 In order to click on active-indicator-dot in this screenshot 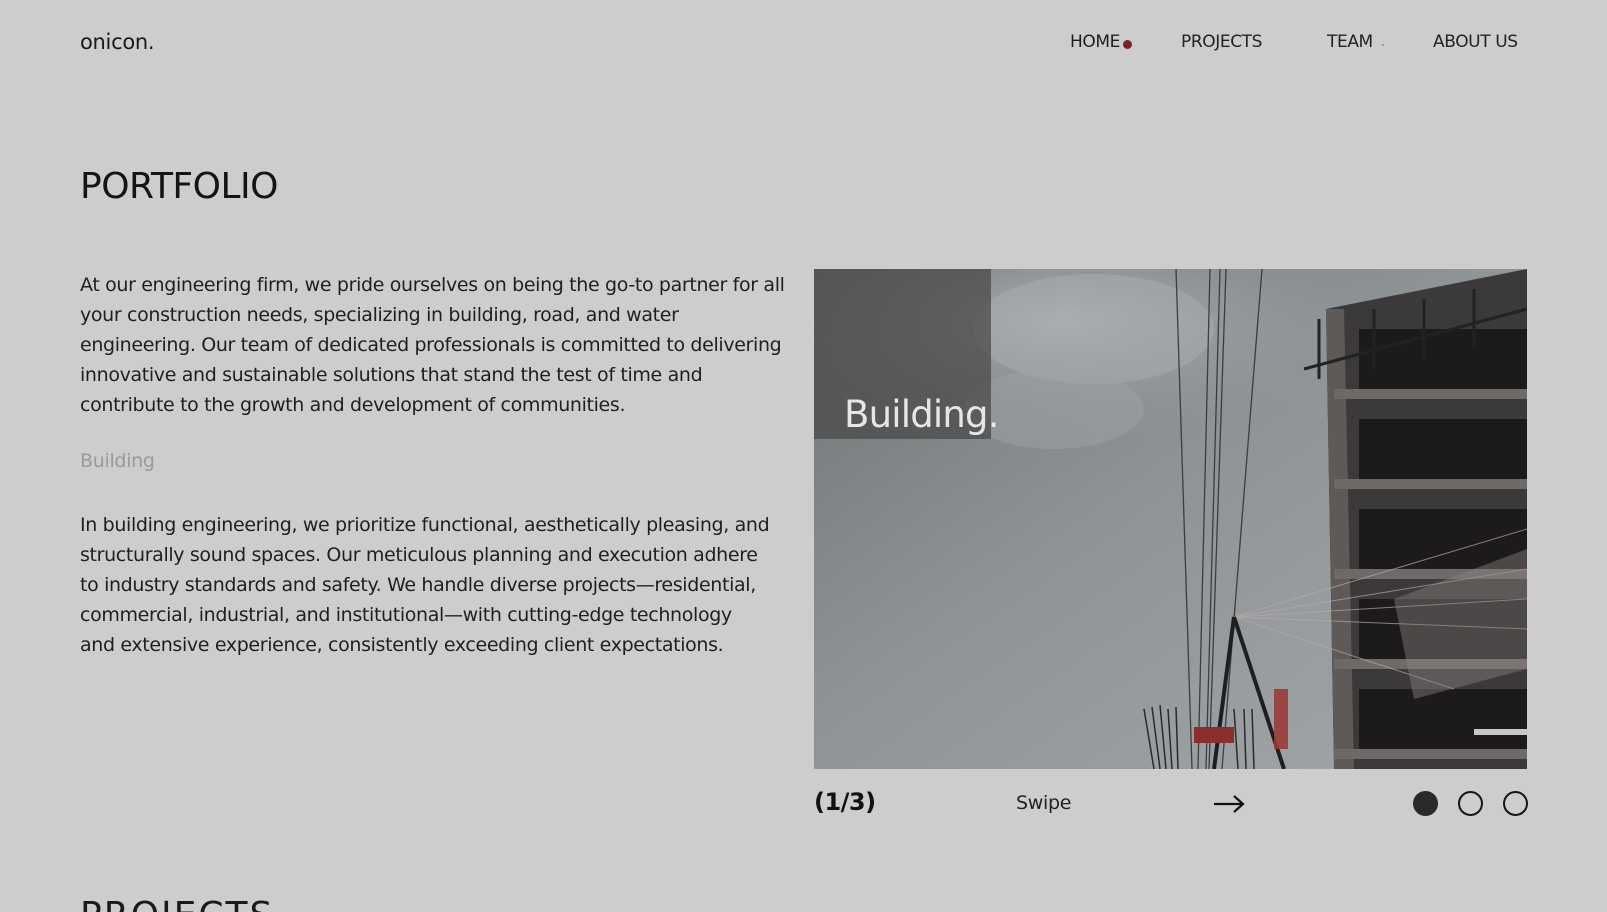, I will do `click(1127, 44)`.